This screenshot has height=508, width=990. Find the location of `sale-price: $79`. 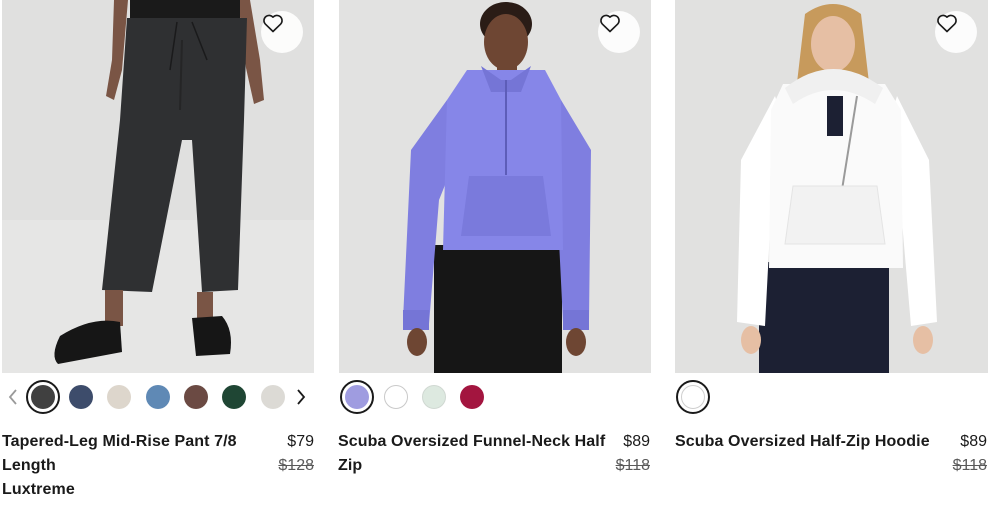

sale-price: $79 is located at coordinates (300, 441).